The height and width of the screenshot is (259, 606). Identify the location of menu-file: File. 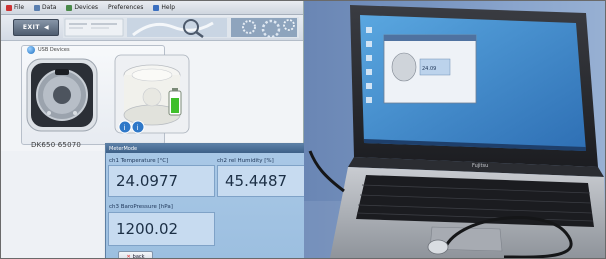
(15, 7).